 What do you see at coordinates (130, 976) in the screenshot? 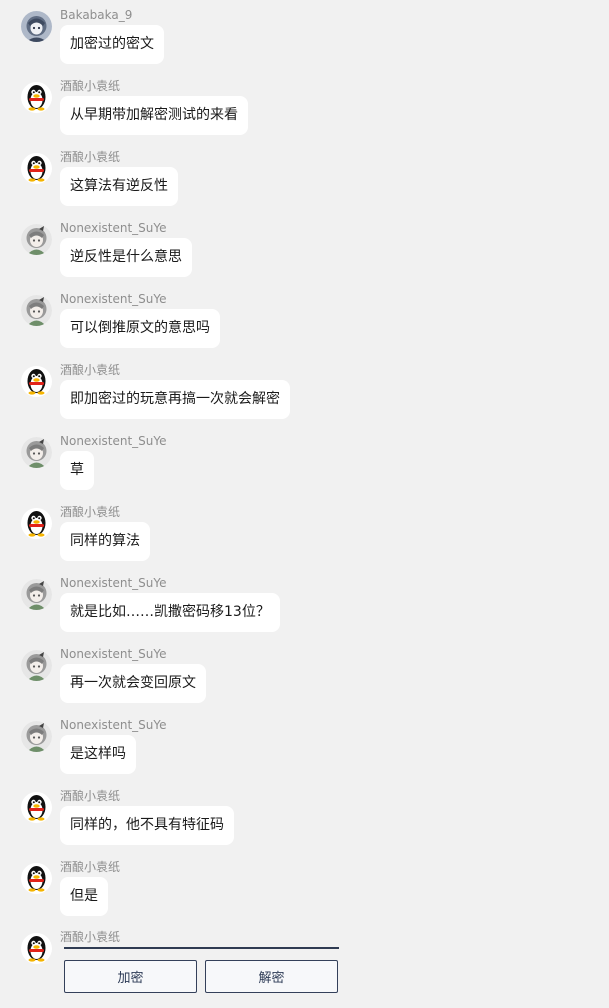
I see `encrypt-button: 加密` at bounding box center [130, 976].